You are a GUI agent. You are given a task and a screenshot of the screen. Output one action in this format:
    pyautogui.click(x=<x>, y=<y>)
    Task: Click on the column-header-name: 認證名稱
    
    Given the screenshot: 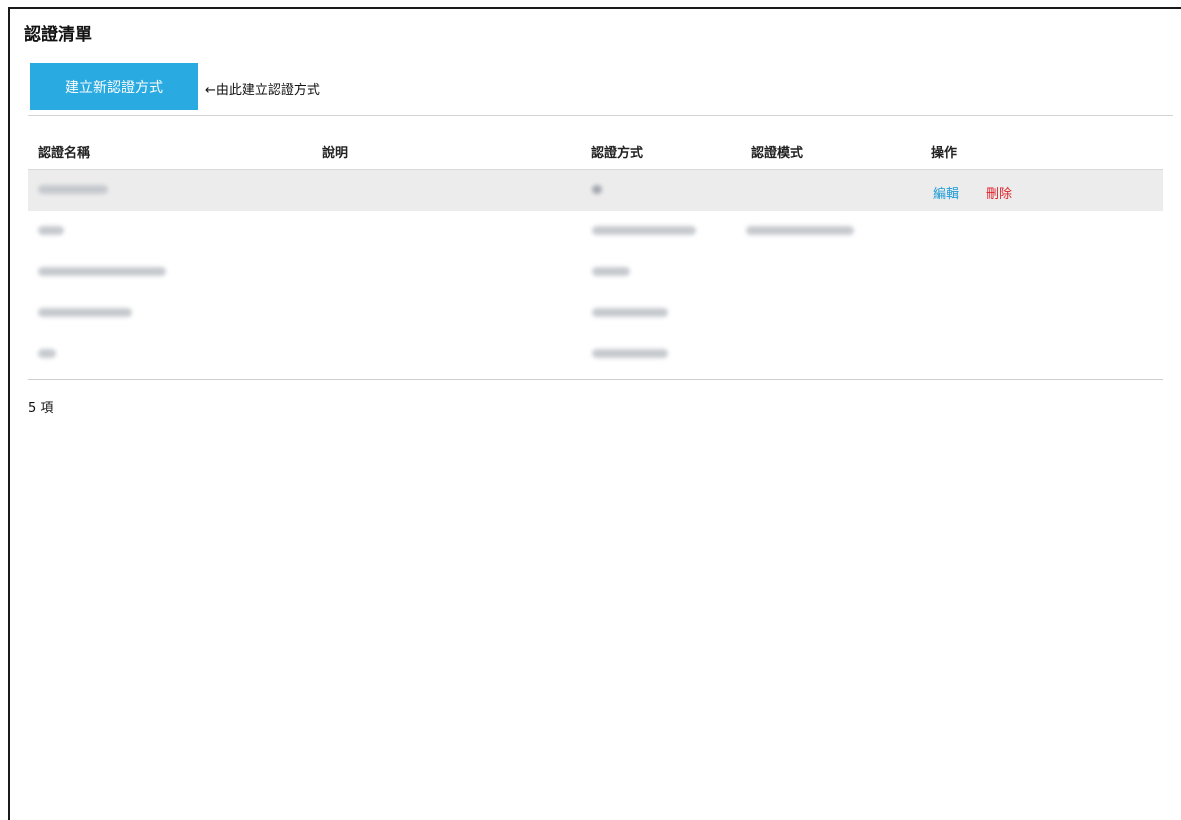 What is the action you would take?
    pyautogui.click(x=64, y=153)
    